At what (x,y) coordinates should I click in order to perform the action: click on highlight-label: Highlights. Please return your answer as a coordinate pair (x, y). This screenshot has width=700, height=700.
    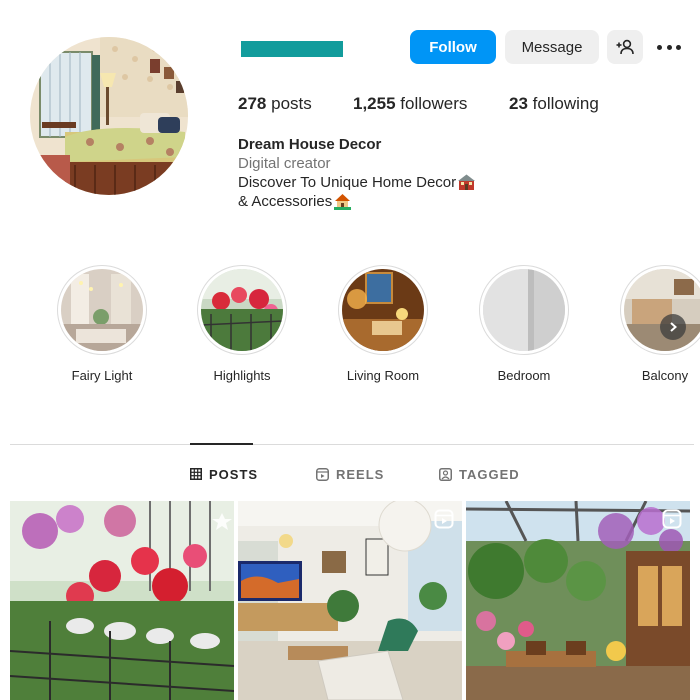
    Looking at the image, I should click on (242, 375).